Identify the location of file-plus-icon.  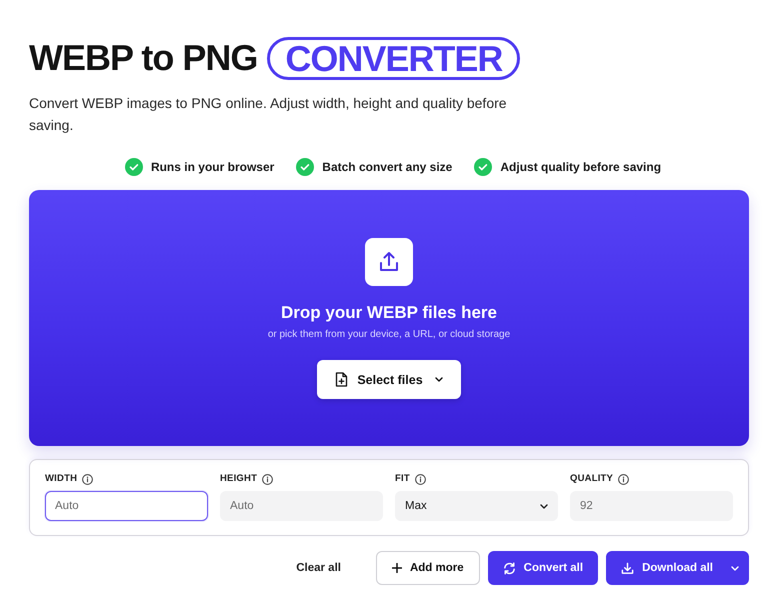
(341, 379).